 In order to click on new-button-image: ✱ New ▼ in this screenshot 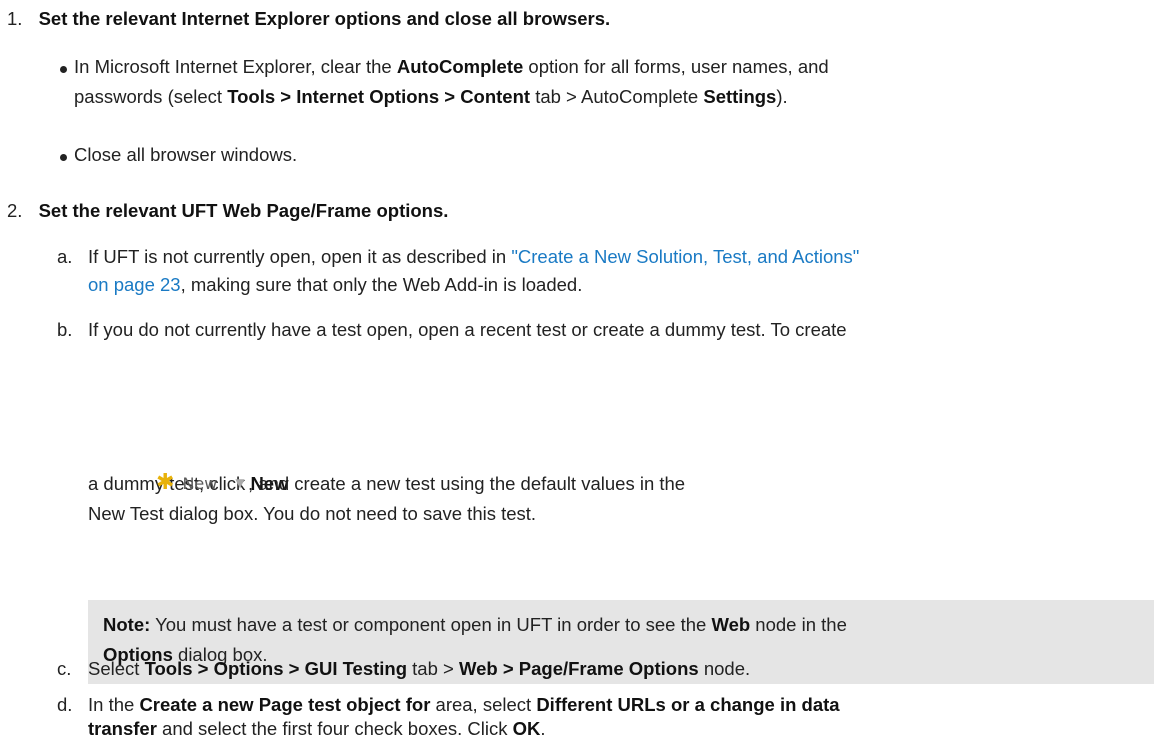, I will do `click(201, 483)`.